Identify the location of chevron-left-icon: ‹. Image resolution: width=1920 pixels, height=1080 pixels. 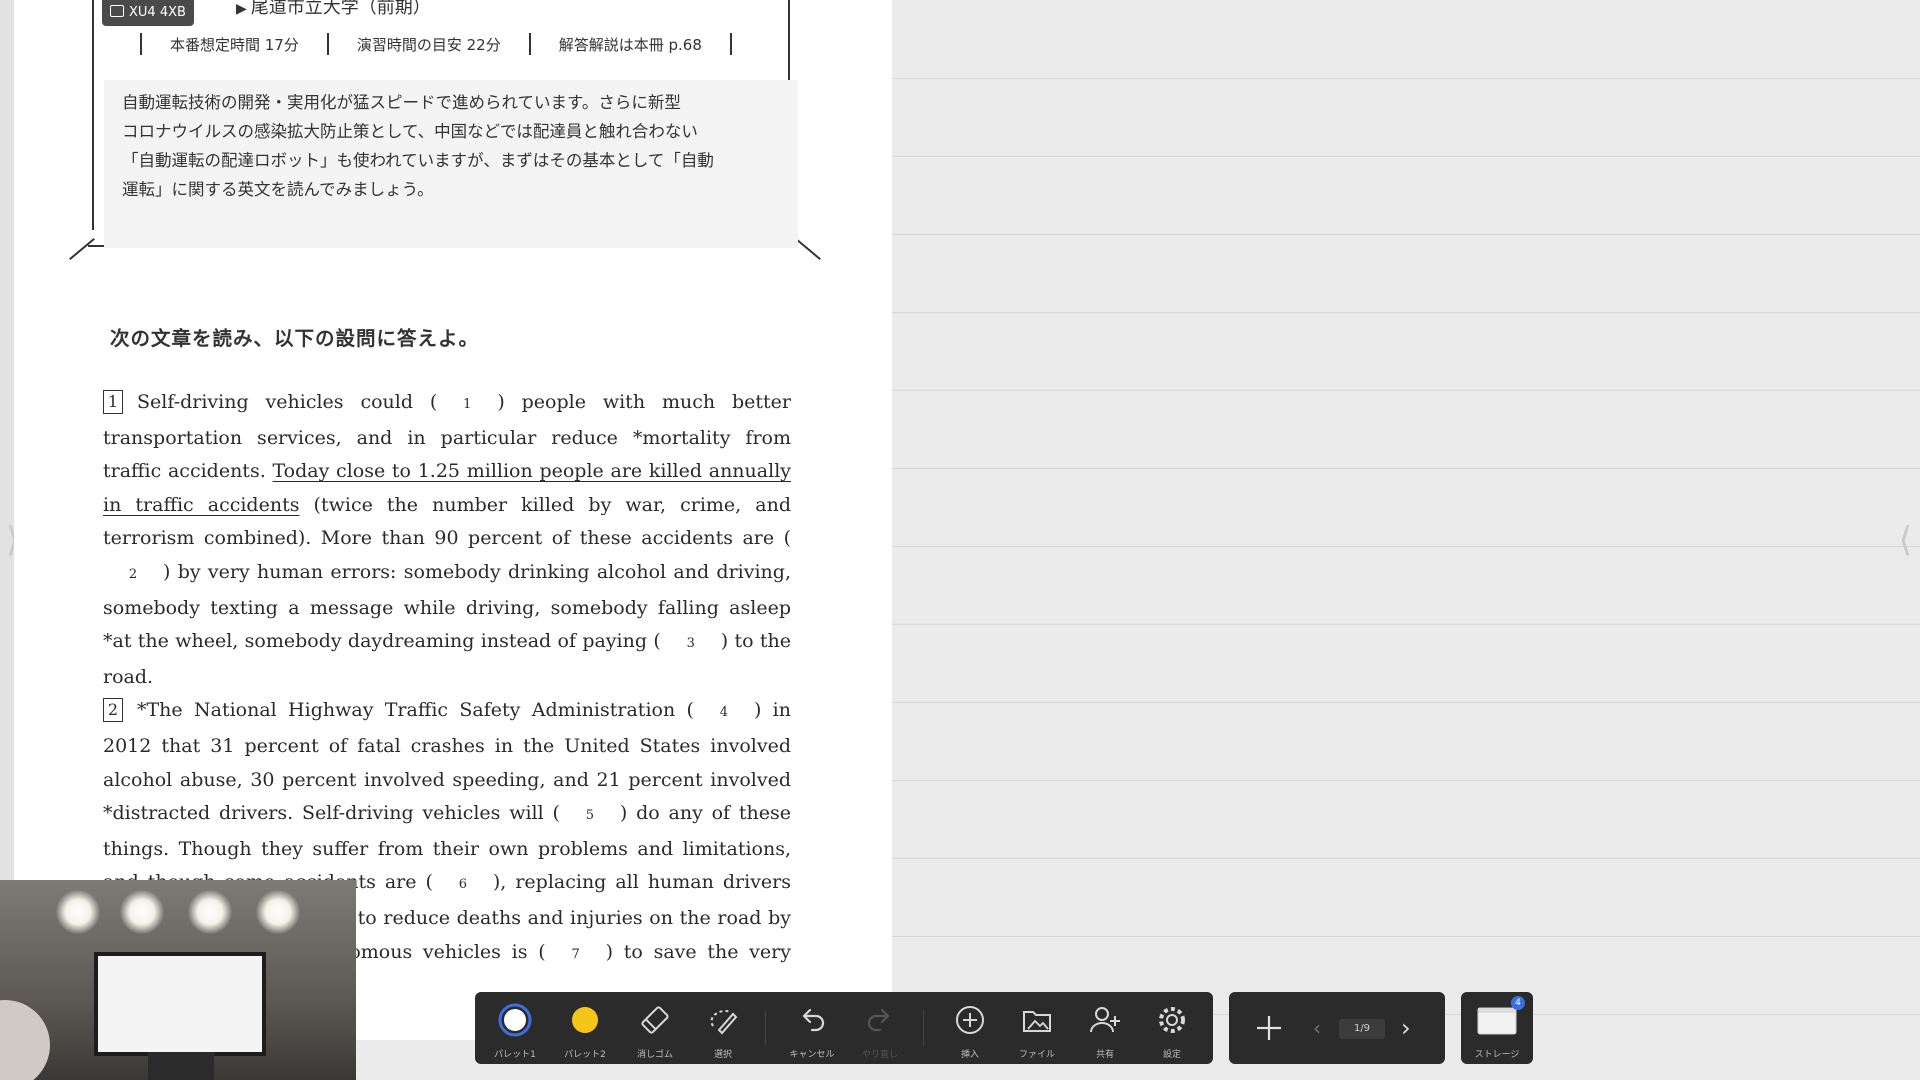
(1317, 1028).